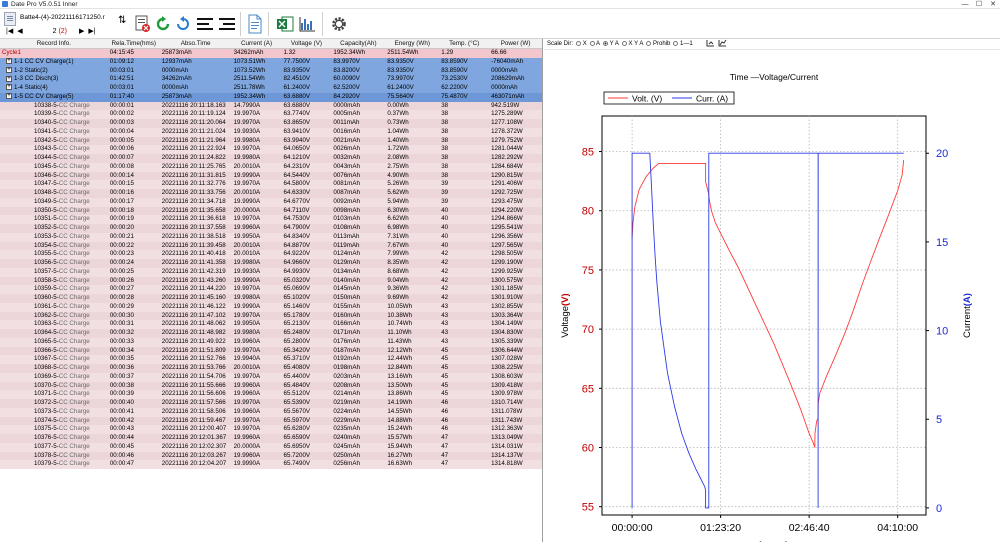 The image size is (1000, 542). I want to click on column-header: Power (W), so click(515, 43).